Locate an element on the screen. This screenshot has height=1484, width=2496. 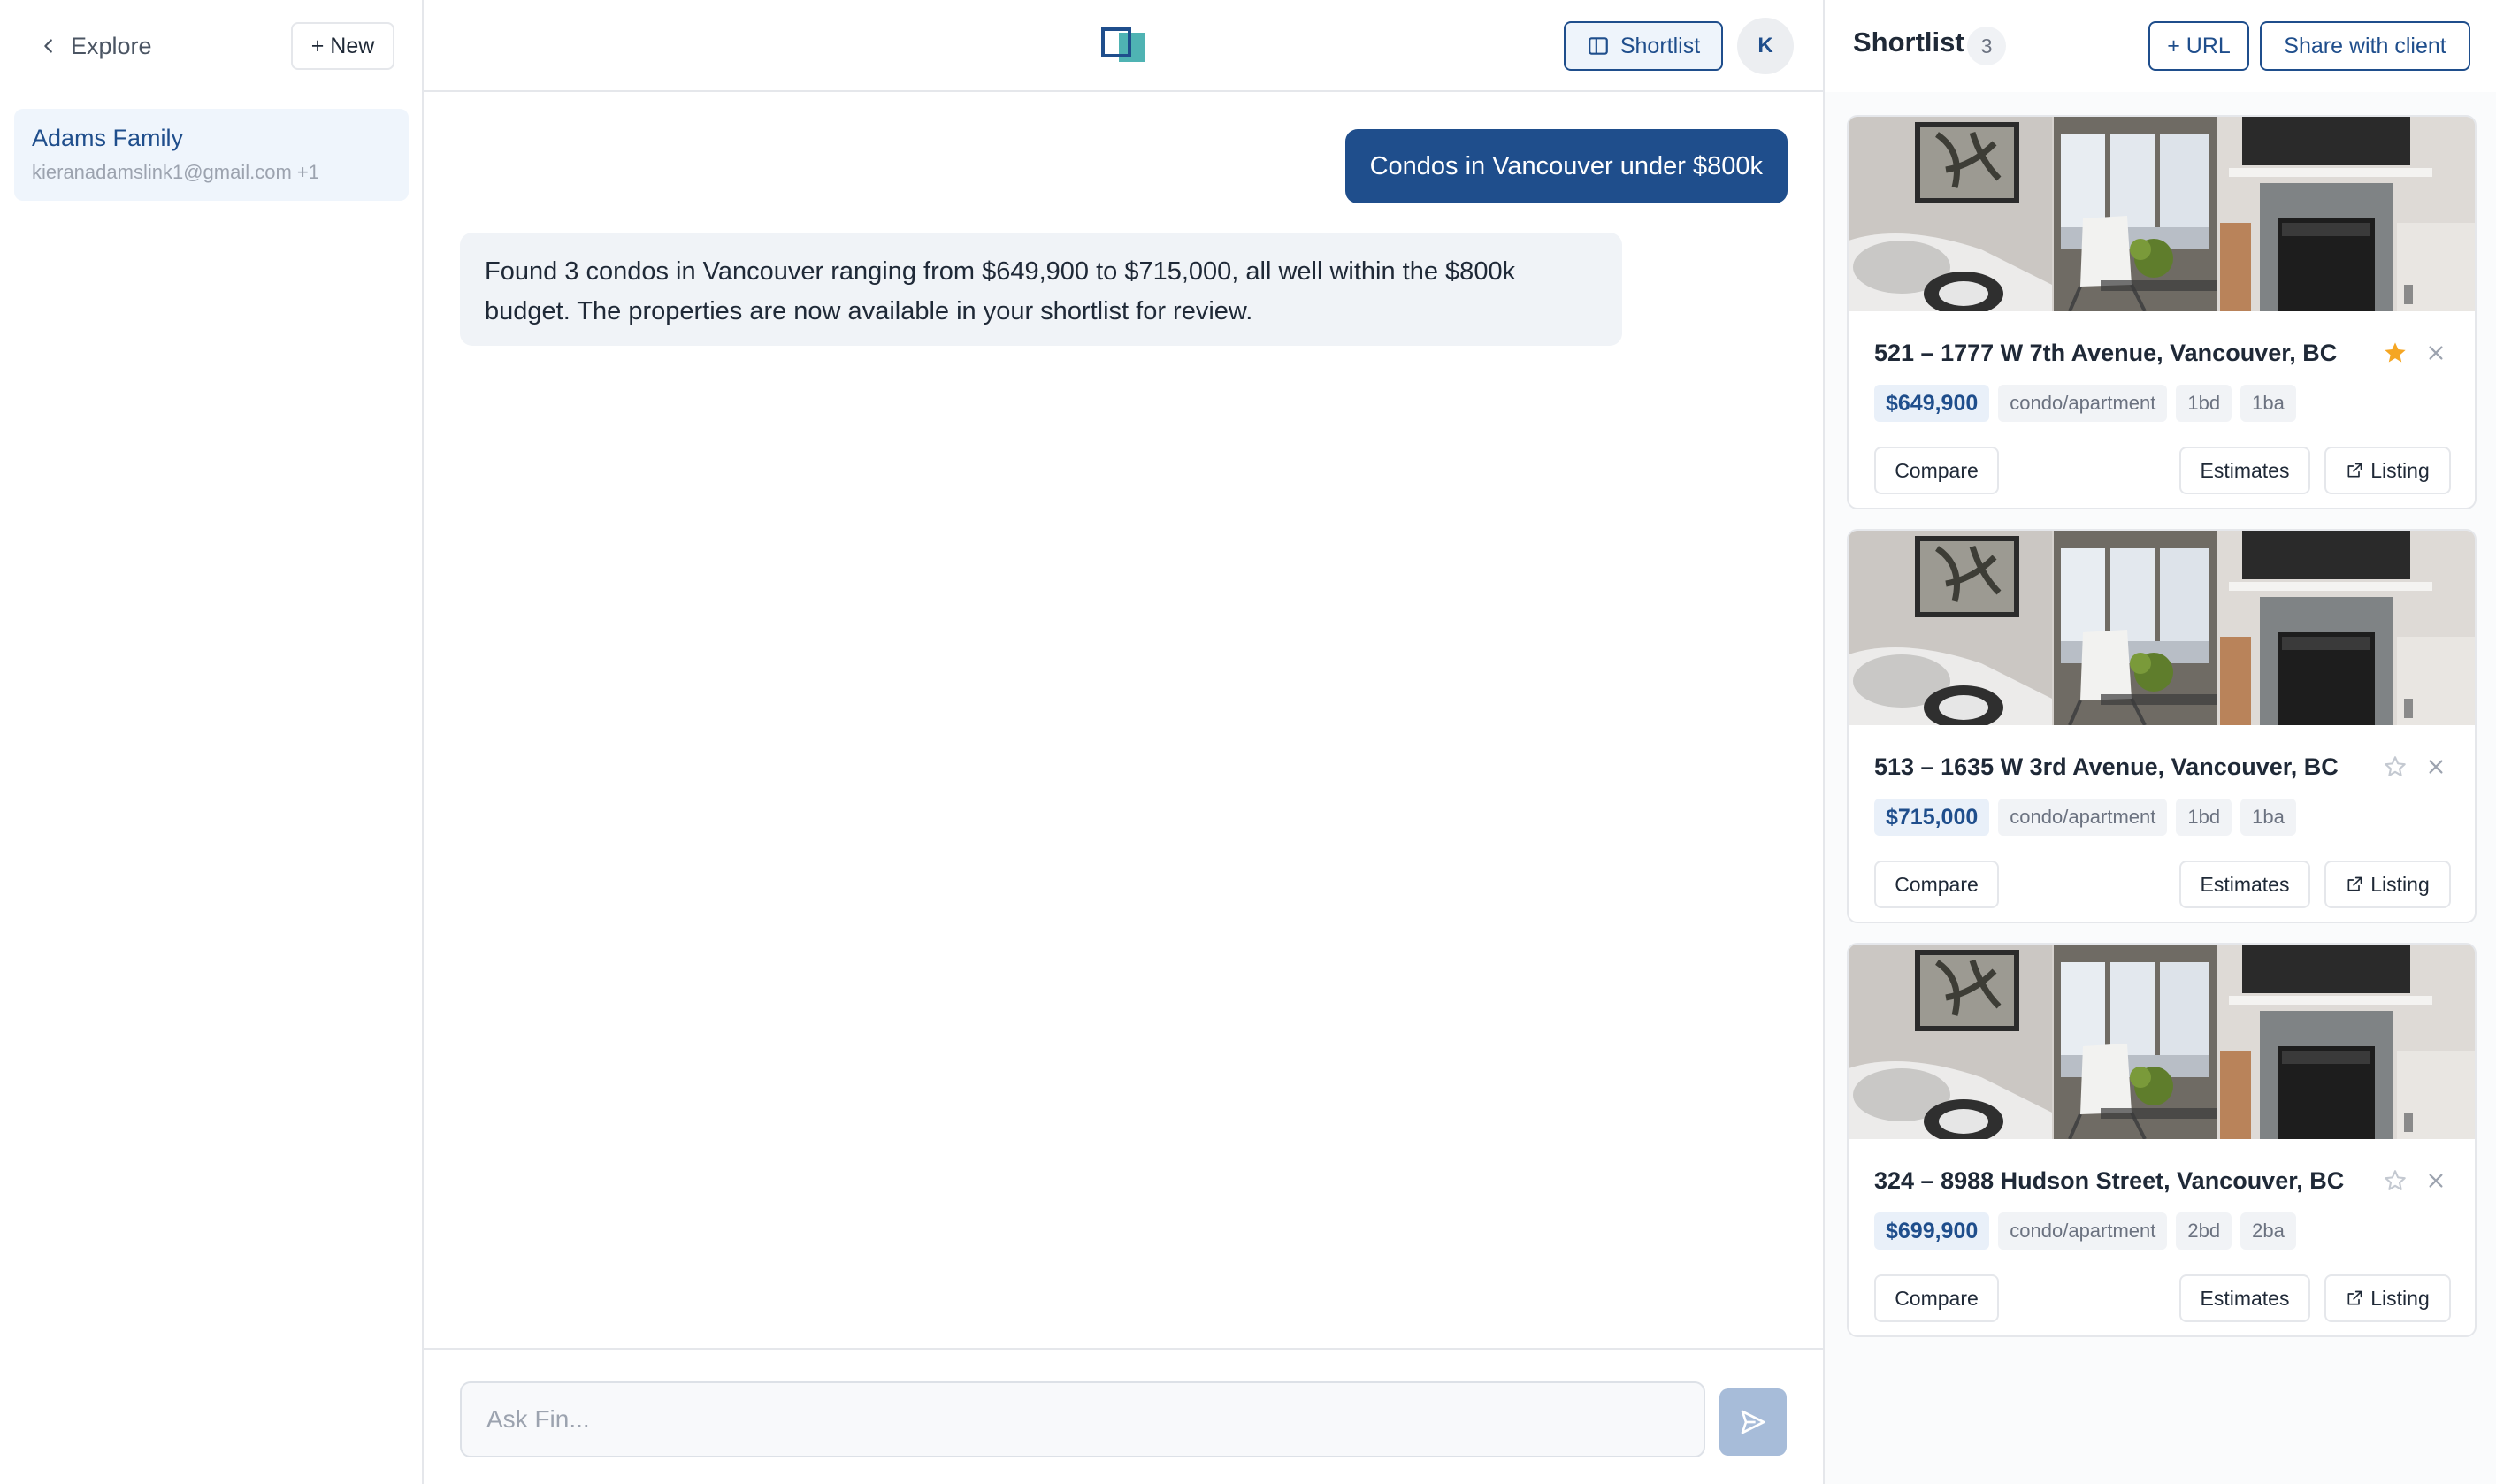
sidebar-header: Explore + New is located at coordinates (211, 46).